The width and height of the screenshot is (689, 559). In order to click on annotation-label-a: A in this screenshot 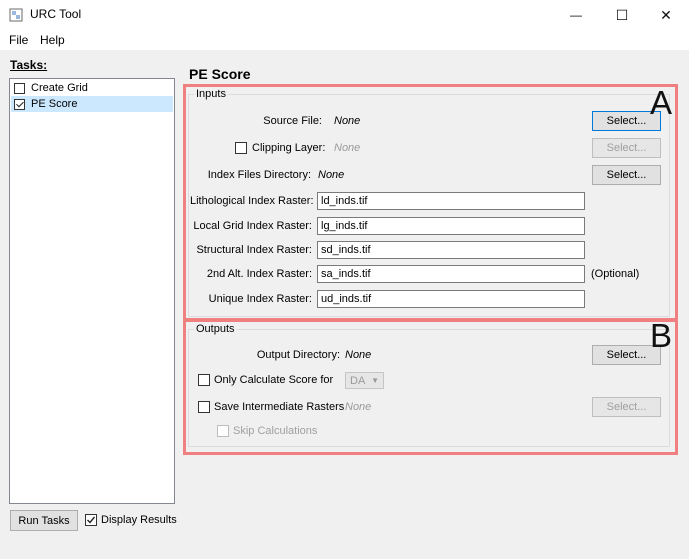, I will do `click(661, 102)`.